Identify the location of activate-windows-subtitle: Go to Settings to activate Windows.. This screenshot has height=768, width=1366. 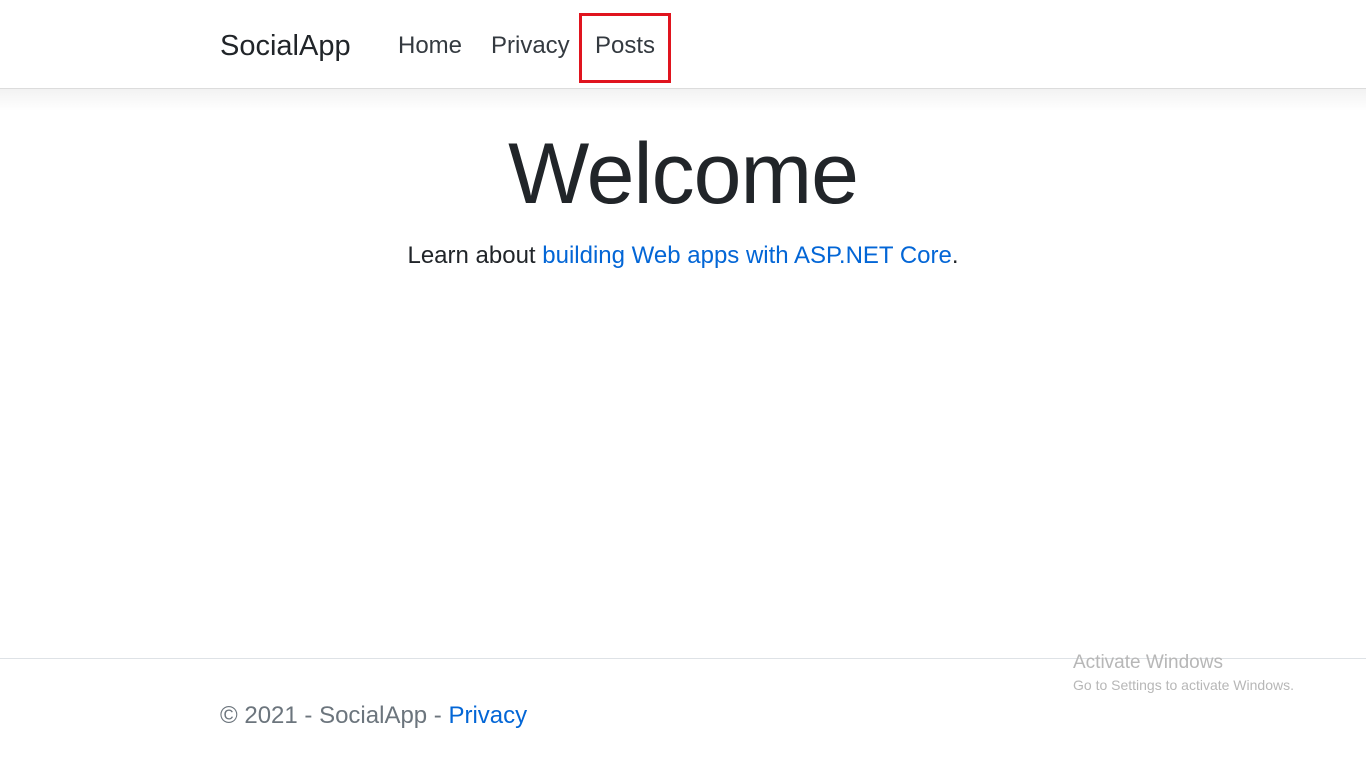
(1183, 685).